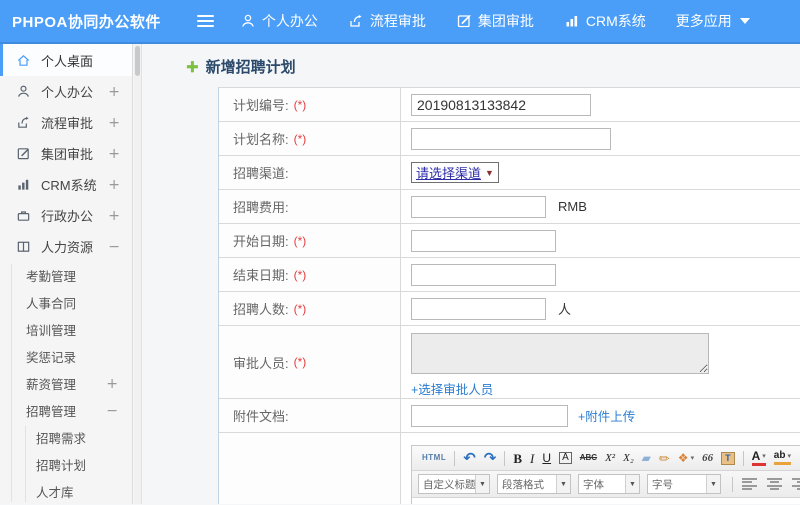  I want to click on book-icon, so click(24, 246).